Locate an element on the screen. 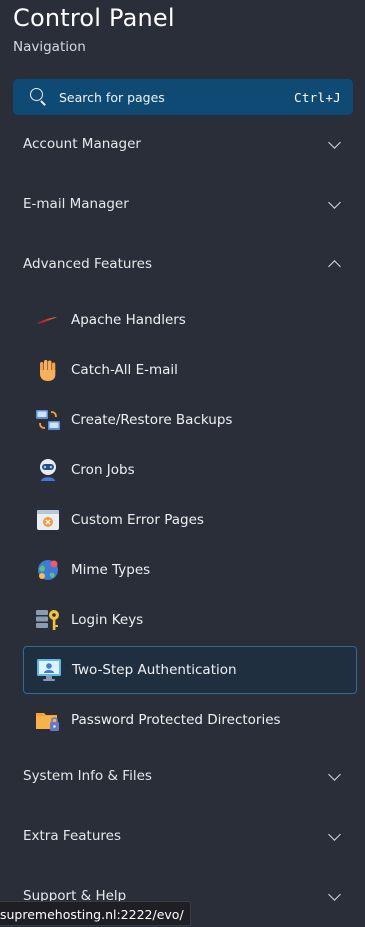 This screenshot has width=365, height=927. section-email-manager: E-mail Manager is located at coordinates (182, 204).